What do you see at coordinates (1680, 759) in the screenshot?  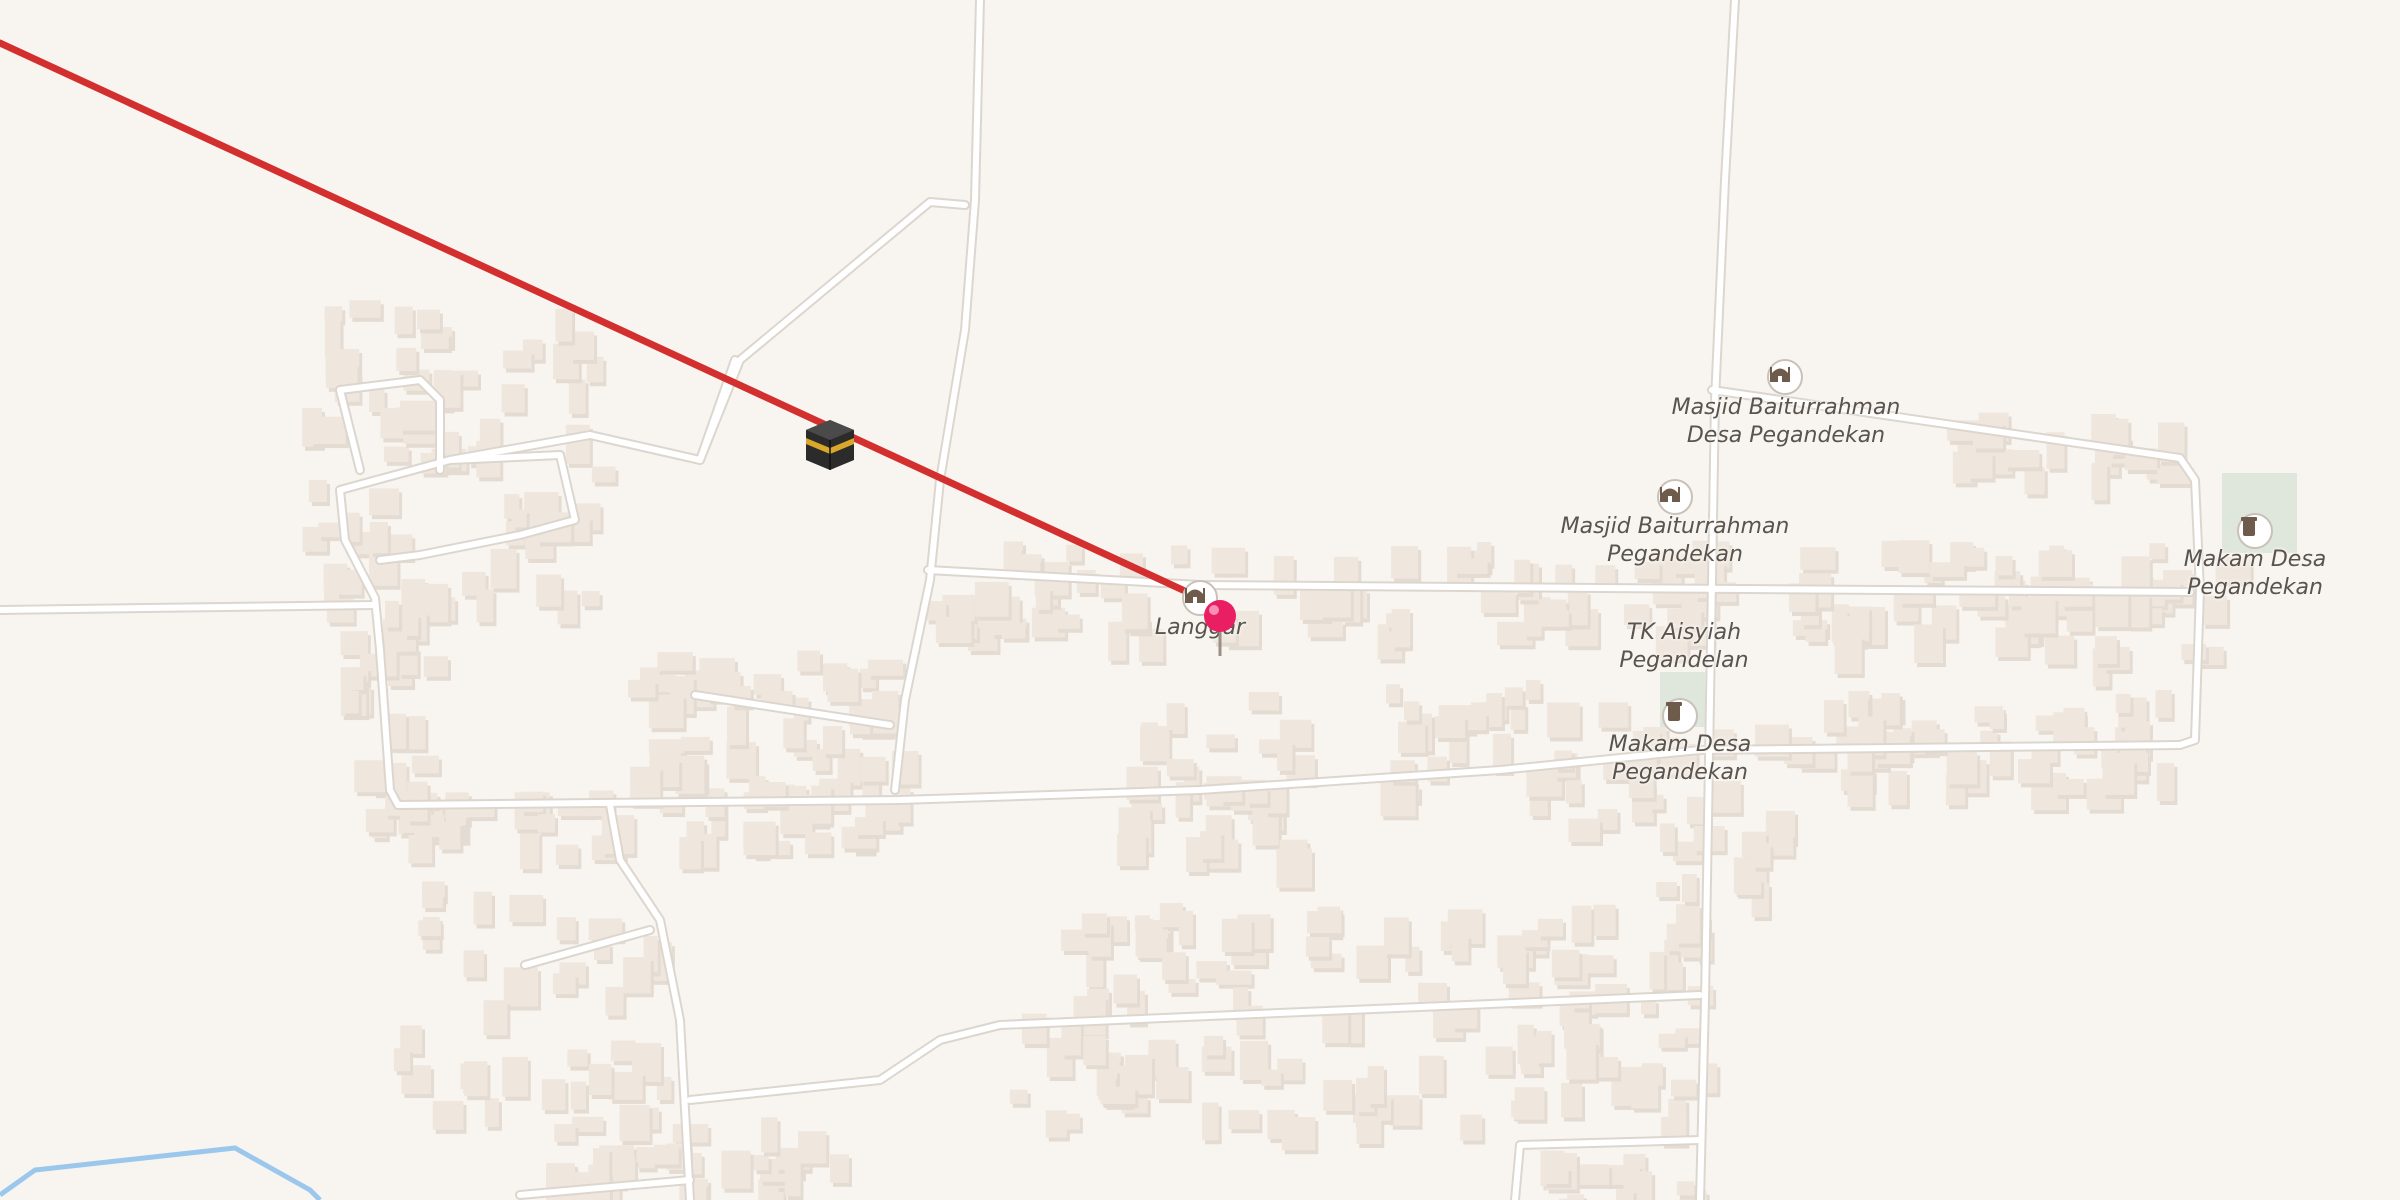 I see `poi-label-makam-desa: Makam Desa Pegandekan` at bounding box center [1680, 759].